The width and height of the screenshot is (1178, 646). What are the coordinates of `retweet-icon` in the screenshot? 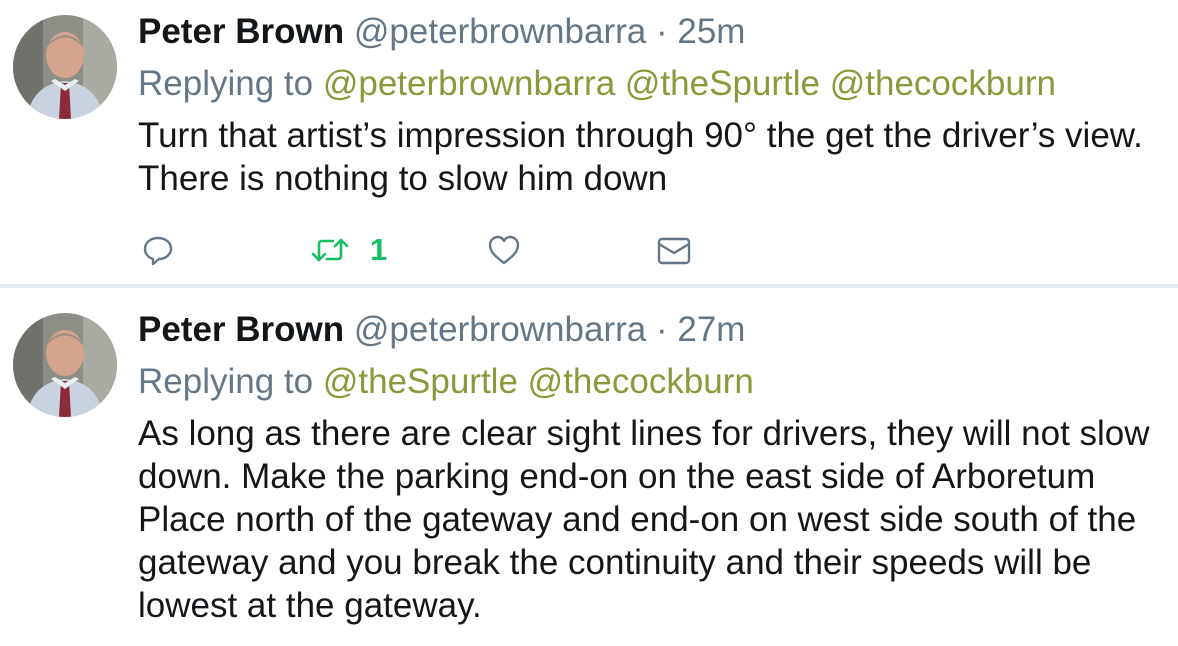 It's located at (330, 250).